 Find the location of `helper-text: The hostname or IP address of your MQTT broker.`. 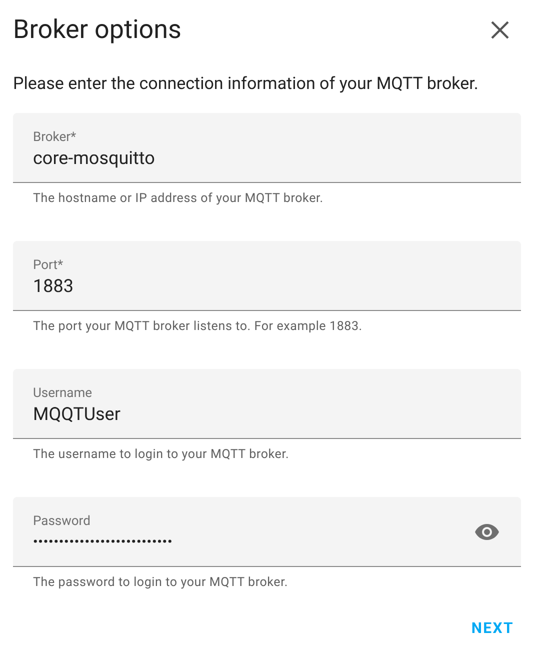

helper-text: The hostname or IP address of your MQTT broker. is located at coordinates (178, 199).